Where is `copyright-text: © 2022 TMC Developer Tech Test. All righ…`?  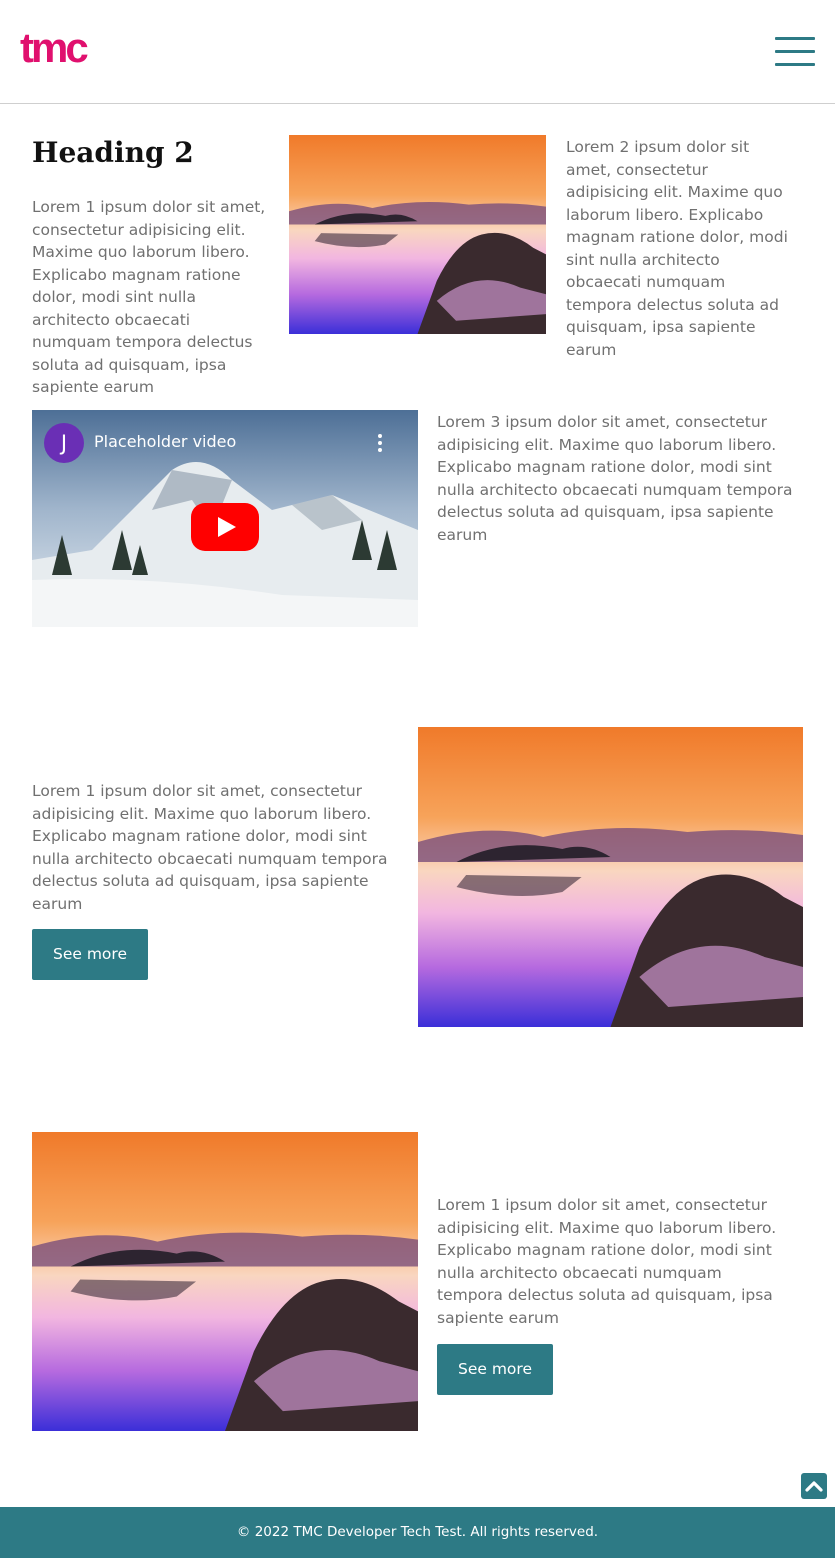
copyright-text: © 2022 TMC Developer Tech Test. All righ… is located at coordinates (417, 1532).